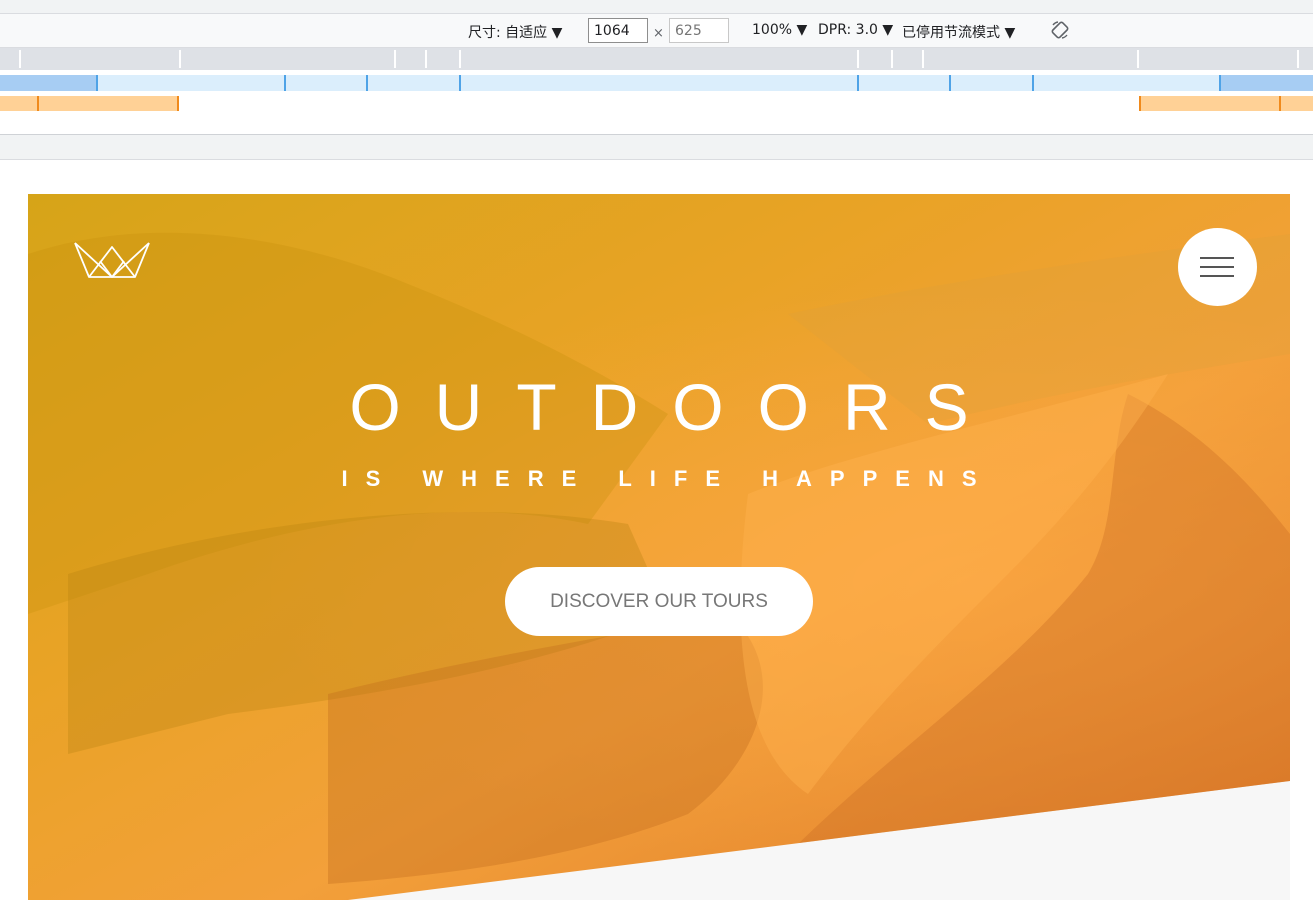 The height and width of the screenshot is (900, 1313). I want to click on media-query-bar-max-width, so click(656, 59).